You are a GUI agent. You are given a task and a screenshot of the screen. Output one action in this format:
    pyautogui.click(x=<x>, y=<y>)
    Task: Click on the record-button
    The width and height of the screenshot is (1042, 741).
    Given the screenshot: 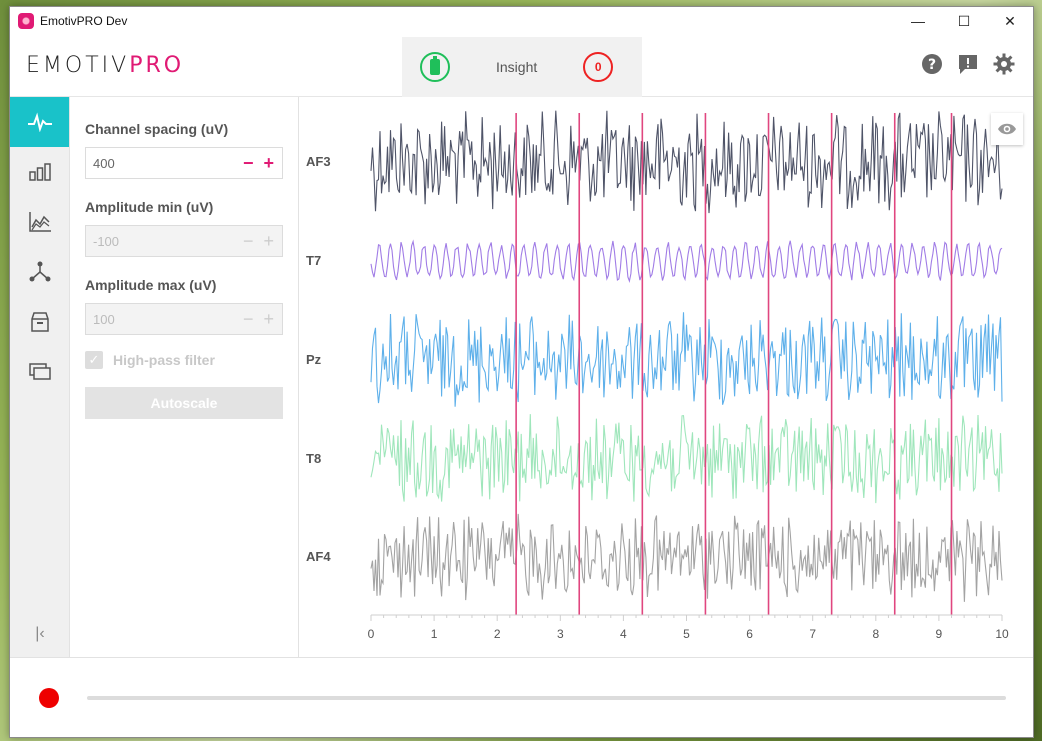 What is the action you would take?
    pyautogui.click(x=49, y=698)
    